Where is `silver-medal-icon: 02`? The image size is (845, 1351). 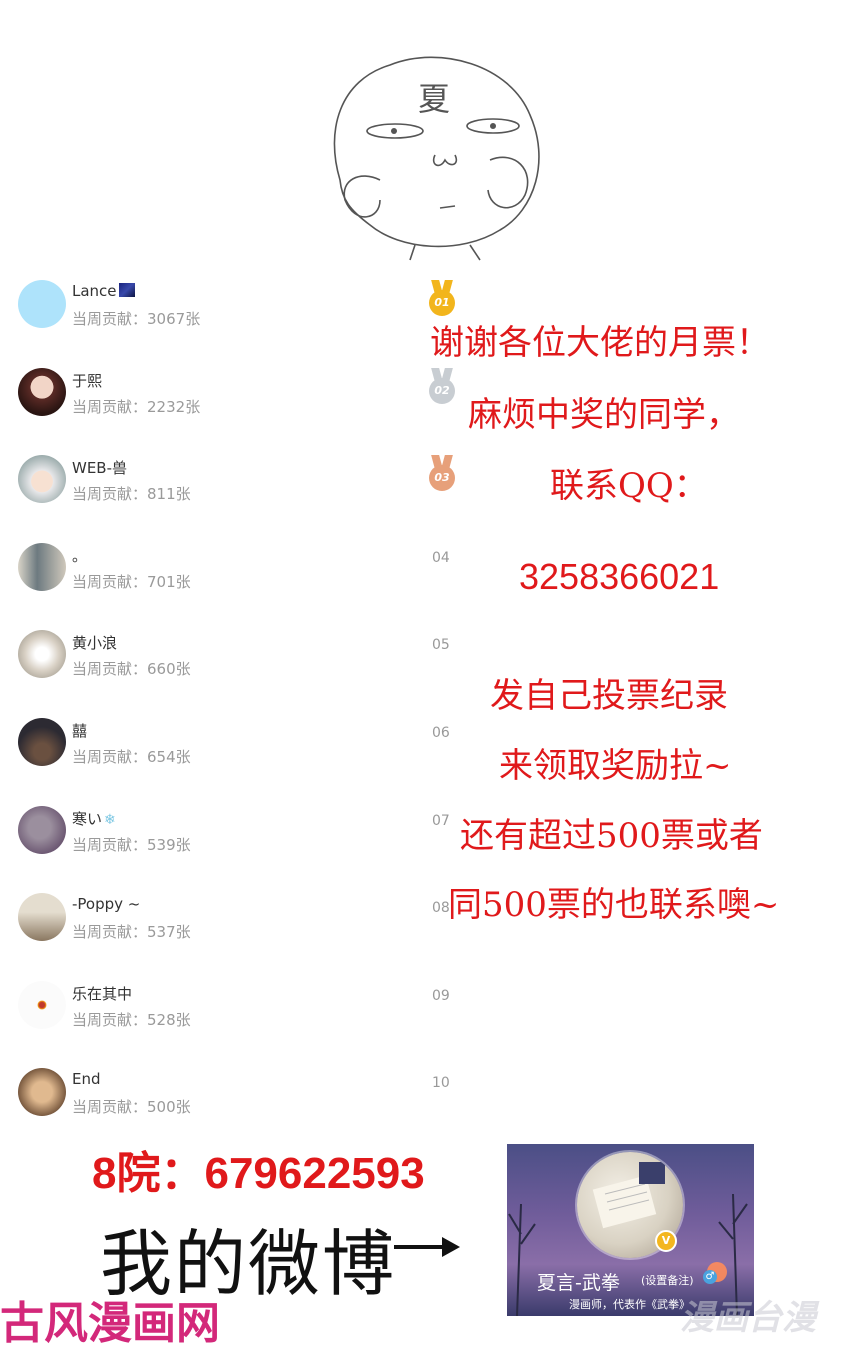
silver-medal-icon: 02 is located at coordinates (442, 385).